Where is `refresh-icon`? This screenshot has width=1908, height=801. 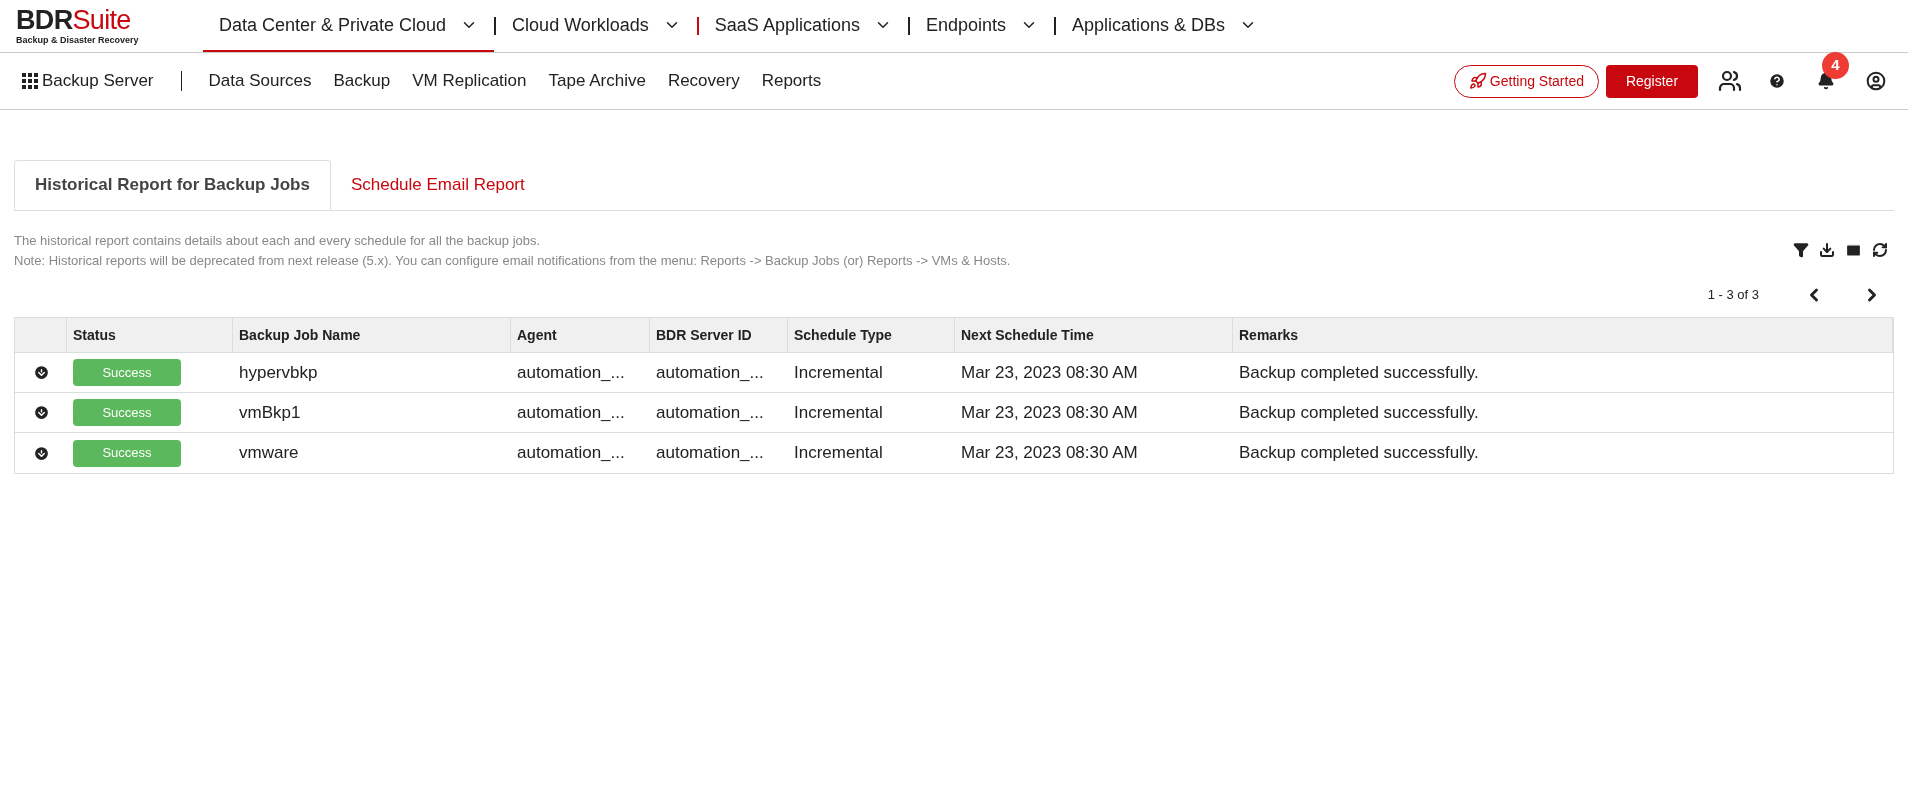
refresh-icon is located at coordinates (1880, 250).